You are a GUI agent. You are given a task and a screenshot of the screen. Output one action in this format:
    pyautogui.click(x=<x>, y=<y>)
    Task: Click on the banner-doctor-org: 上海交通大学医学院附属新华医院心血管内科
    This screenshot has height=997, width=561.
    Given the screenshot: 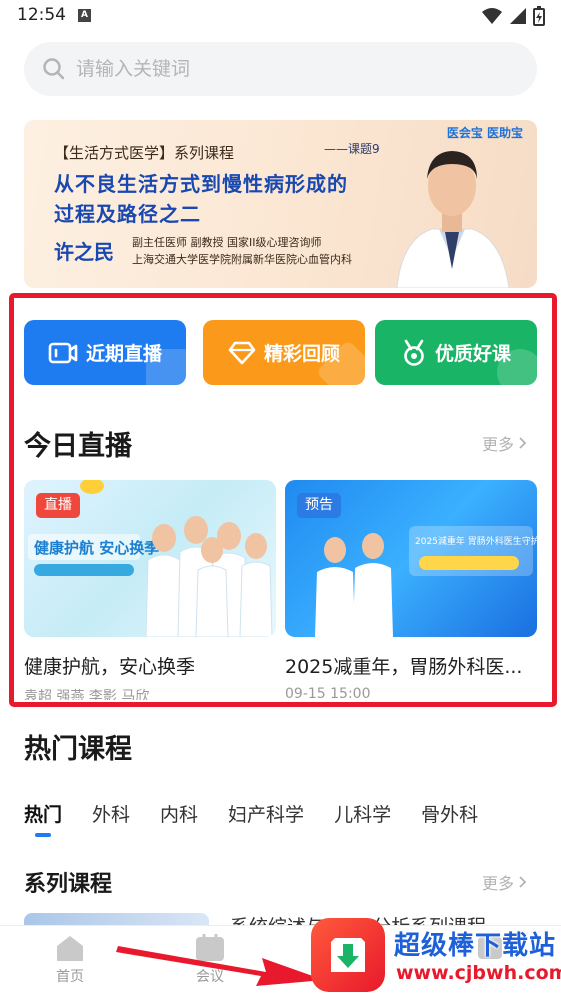 What is the action you would take?
    pyautogui.click(x=242, y=259)
    